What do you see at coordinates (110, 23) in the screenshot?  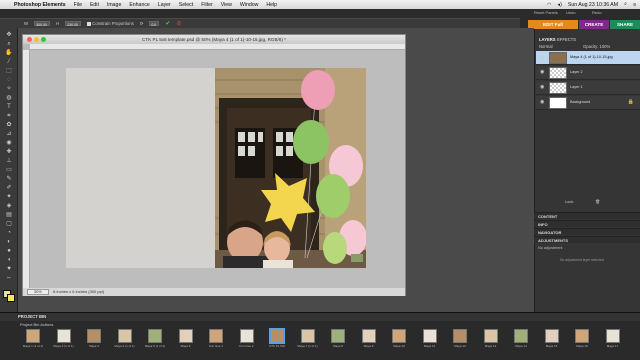 I see `constrain-checkbox: Constrain Proportions` at bounding box center [110, 23].